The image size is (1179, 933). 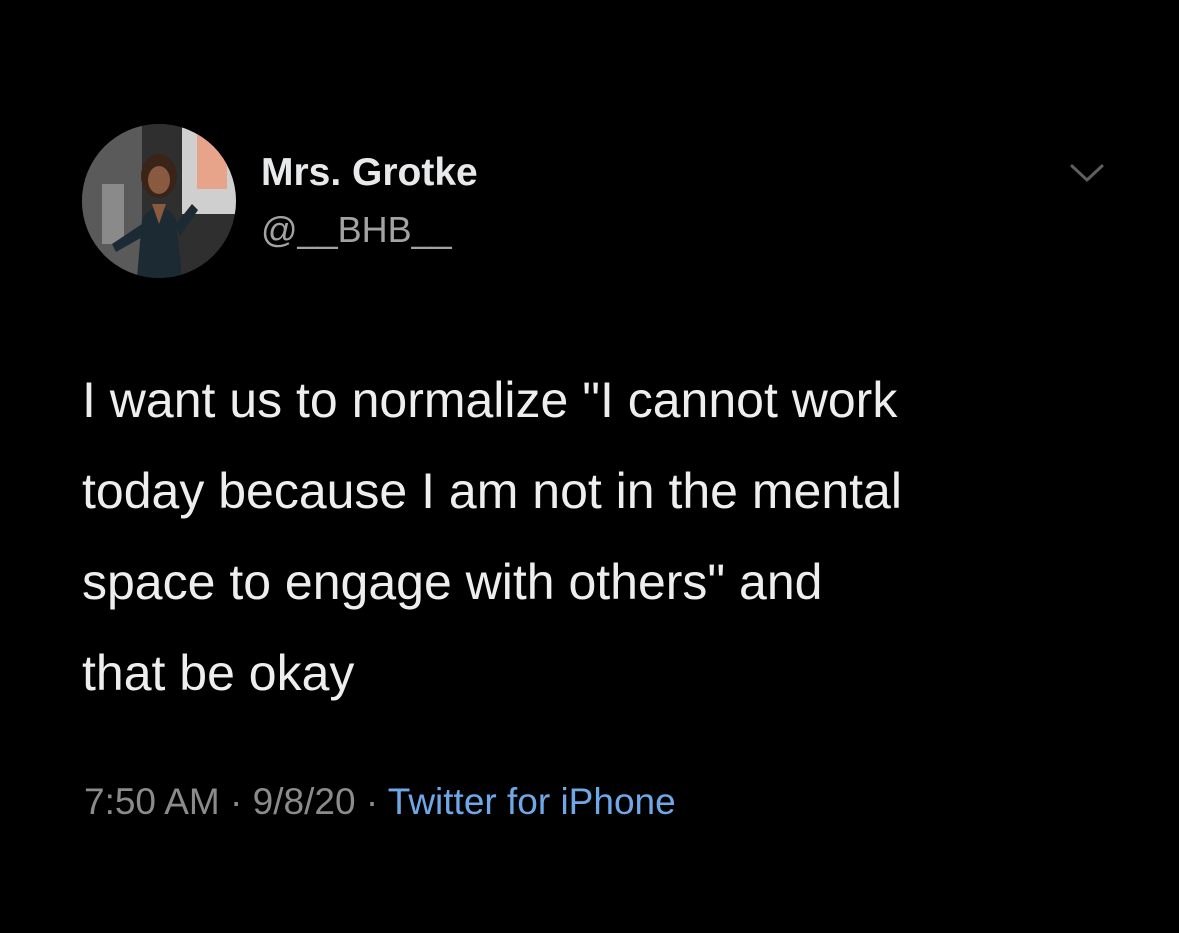 I want to click on chevron-down-icon, so click(x=1087, y=173).